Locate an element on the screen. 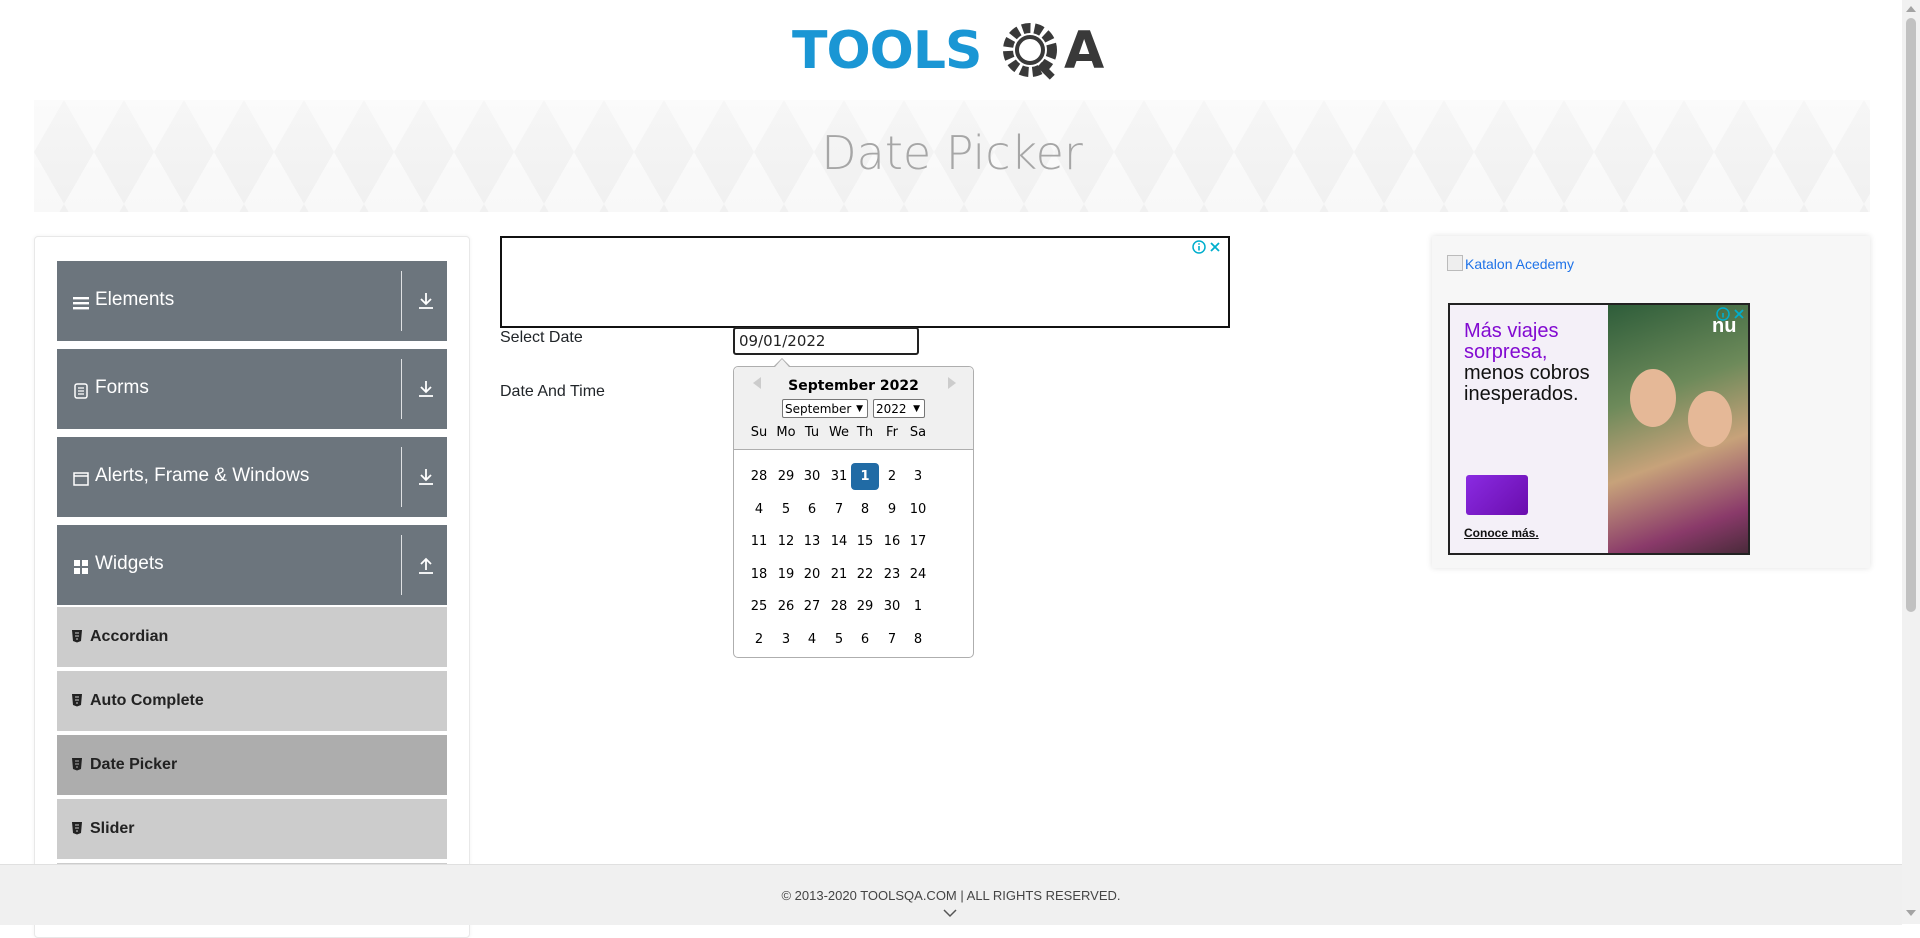 The height and width of the screenshot is (938, 1920). weekday-label: Su is located at coordinates (759, 432).